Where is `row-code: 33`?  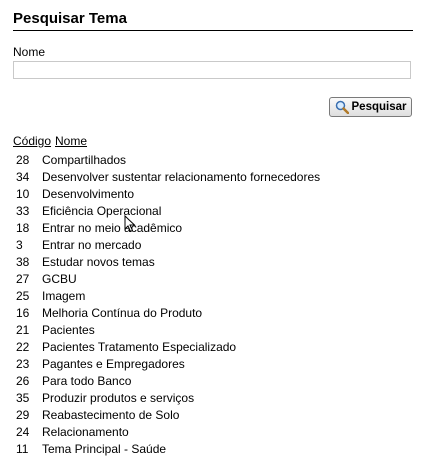 row-code: 33 is located at coordinates (23, 211).